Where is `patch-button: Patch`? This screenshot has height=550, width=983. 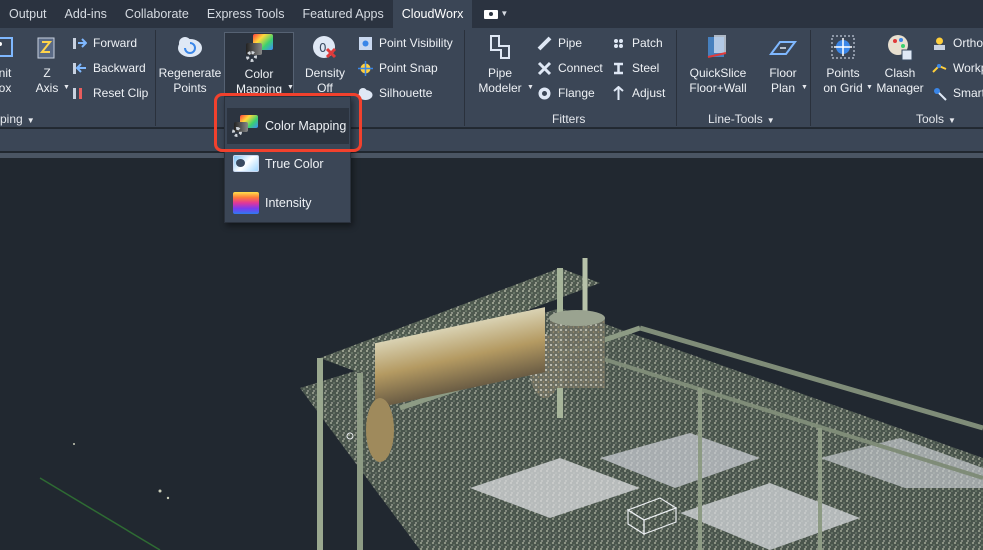
patch-button: Patch is located at coordinates (637, 43).